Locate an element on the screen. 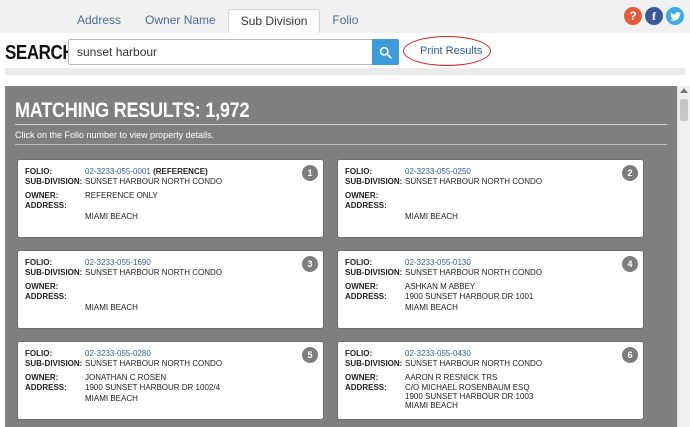 This screenshot has width=690, height=427. results-title: MATCHING RESULTS: 1,972 is located at coordinates (132, 110).